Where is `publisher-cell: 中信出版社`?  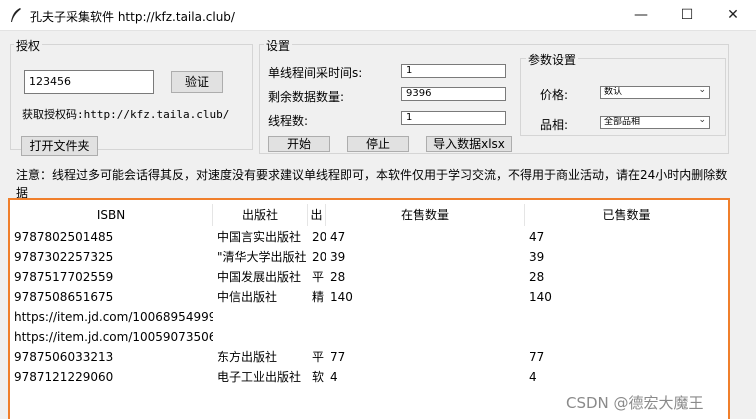
publisher-cell: 中信出版社 is located at coordinates (247, 297).